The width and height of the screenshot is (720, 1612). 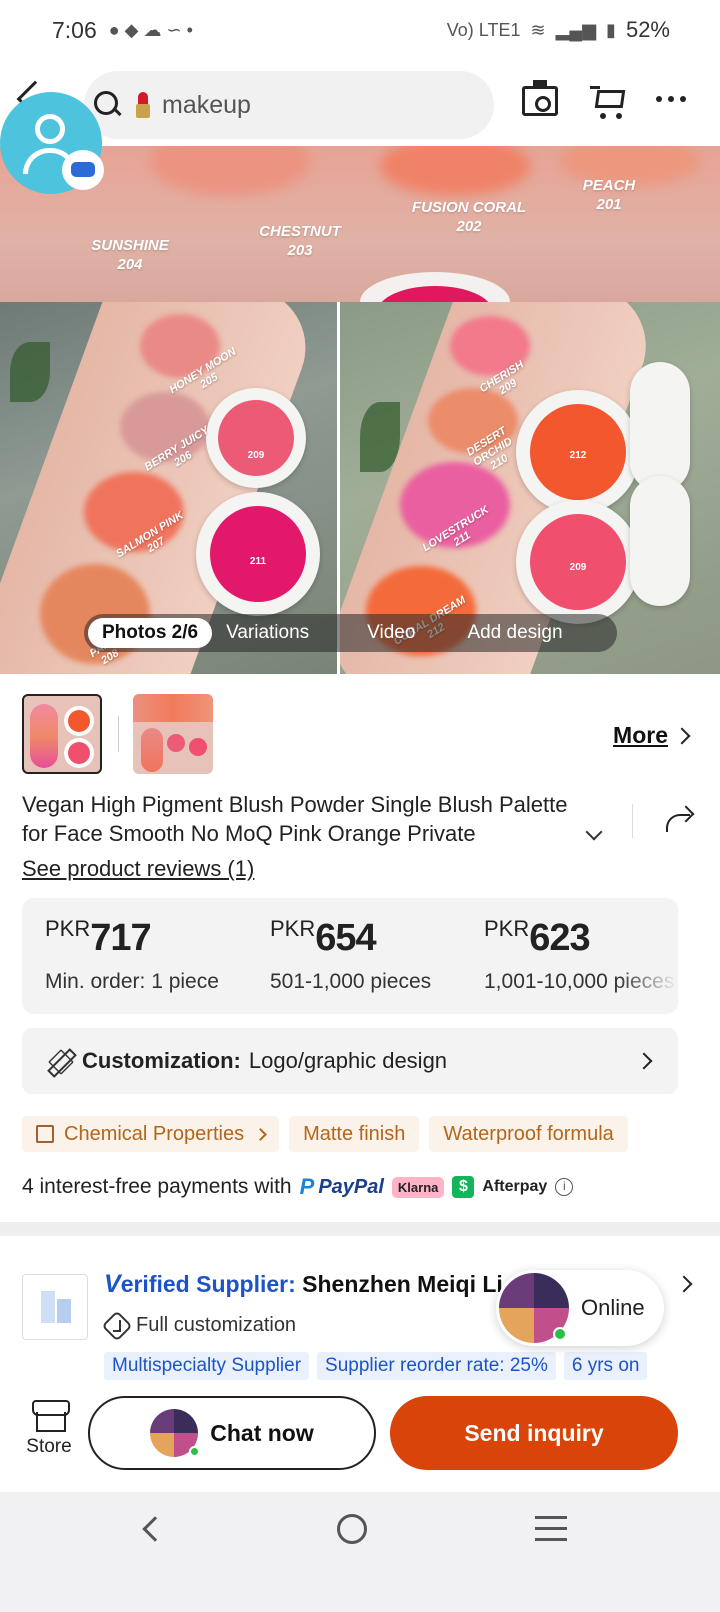 What do you see at coordinates (350, 633) in the screenshot?
I see `media-tabs: Photos 2/6 Variations Video Add design` at bounding box center [350, 633].